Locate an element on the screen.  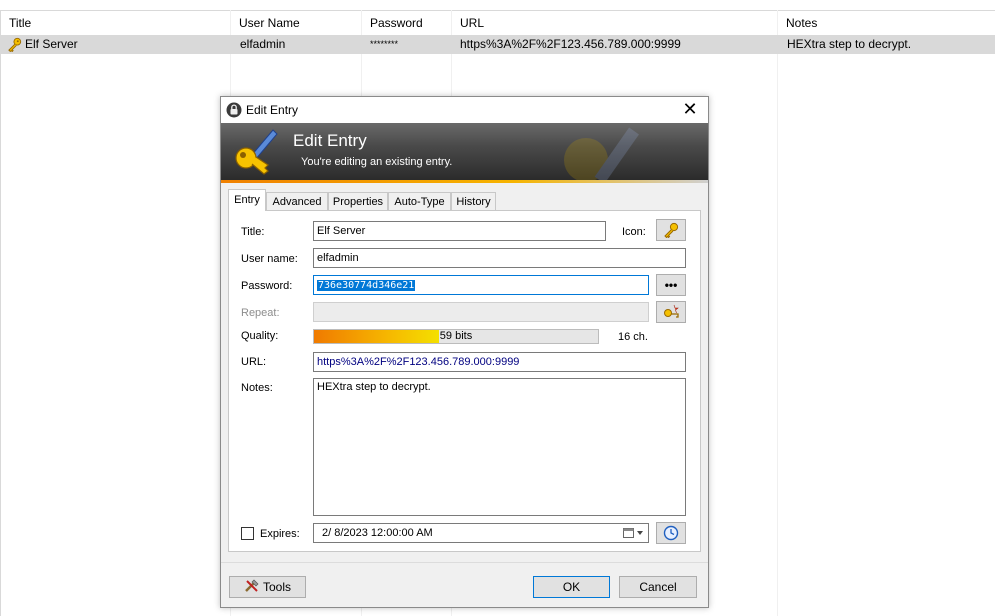
dialog-titlebar: Edit Entry ✕ is located at coordinates (464, 110).